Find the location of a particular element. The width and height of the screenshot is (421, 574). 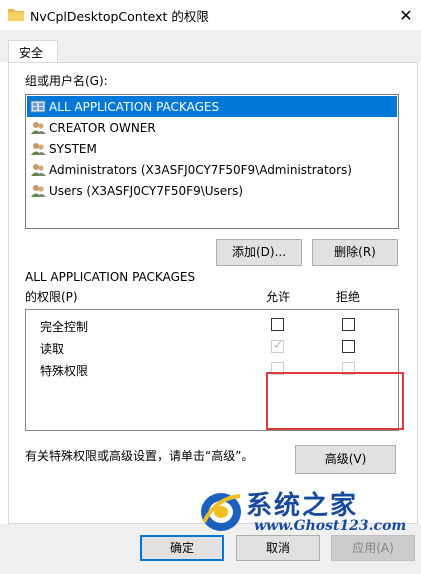

allow-column-header: 允许 is located at coordinates (278, 297).